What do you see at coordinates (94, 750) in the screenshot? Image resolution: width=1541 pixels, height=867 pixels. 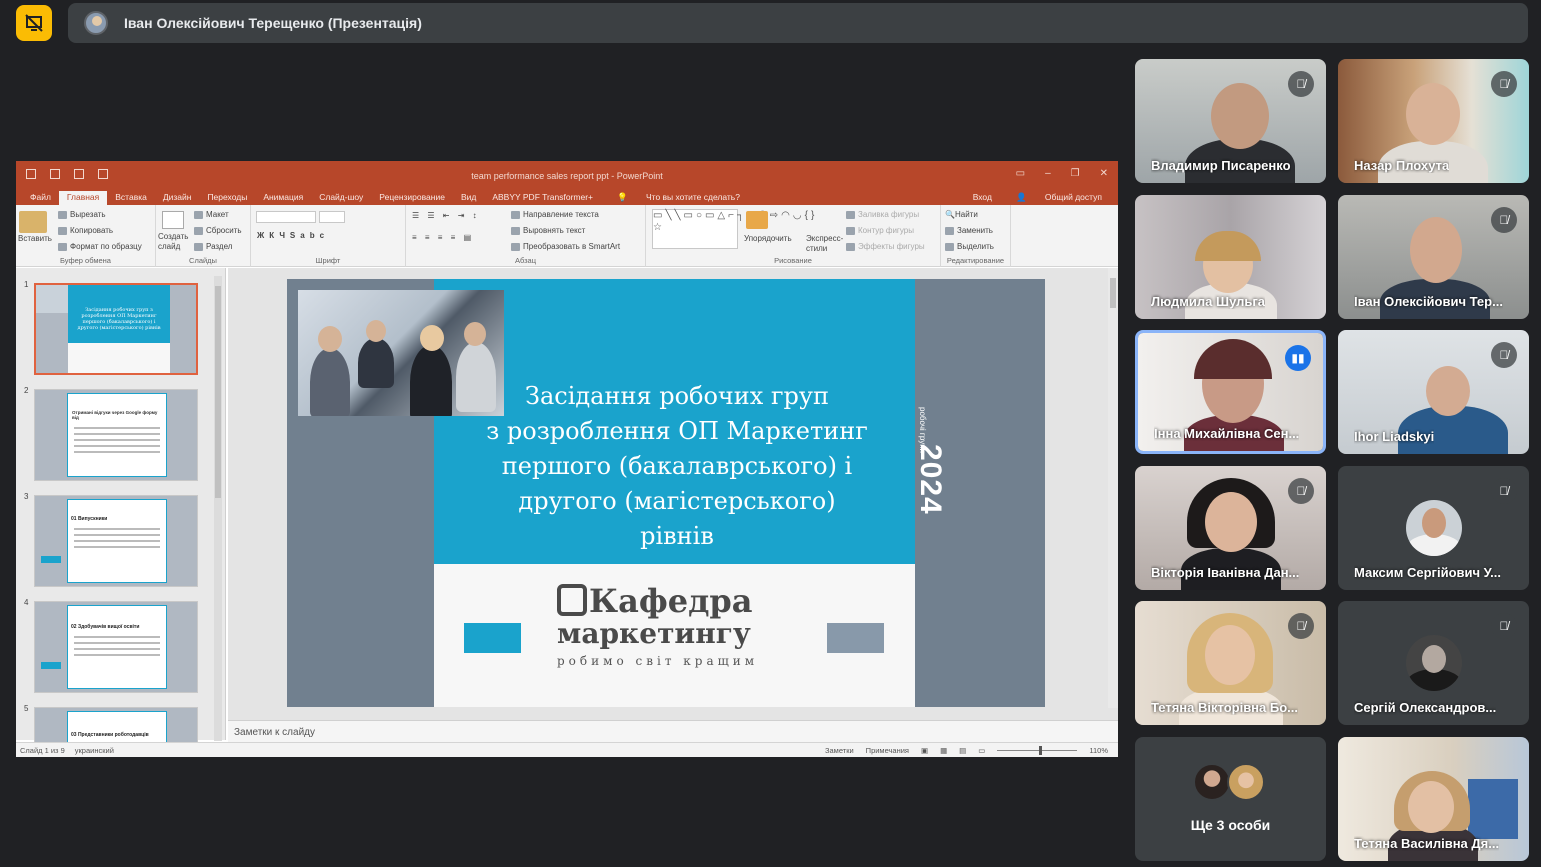 I see `language-indicator: украинский` at bounding box center [94, 750].